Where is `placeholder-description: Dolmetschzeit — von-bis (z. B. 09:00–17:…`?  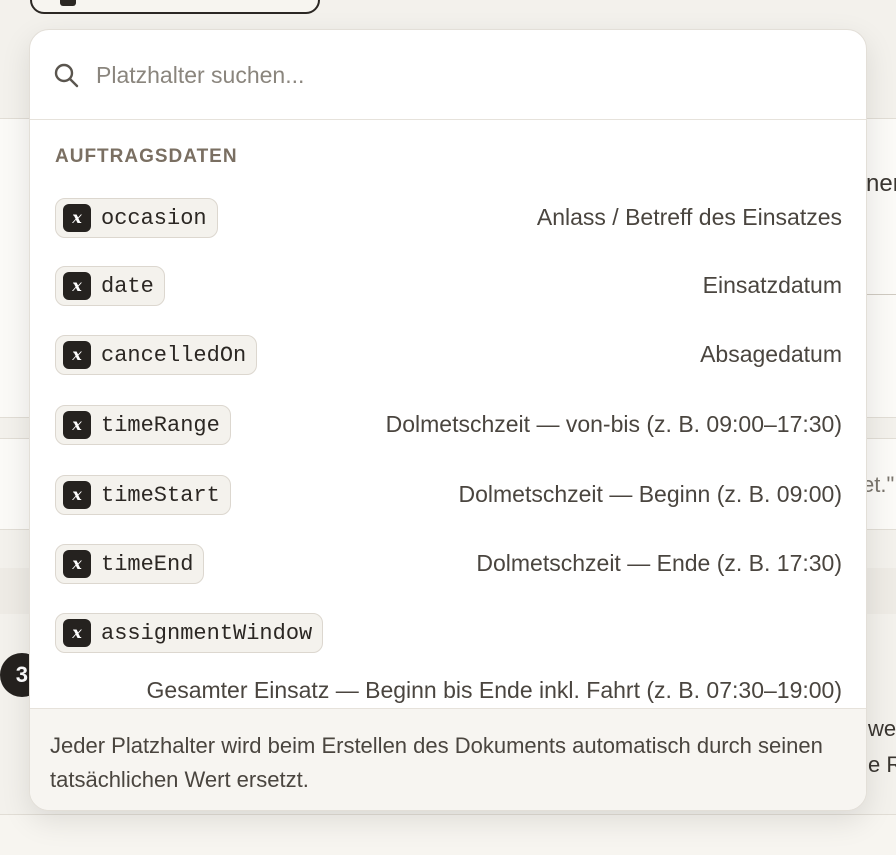 placeholder-description: Dolmetschzeit — von-bis (z. B. 09:00–17:… is located at coordinates (613, 424).